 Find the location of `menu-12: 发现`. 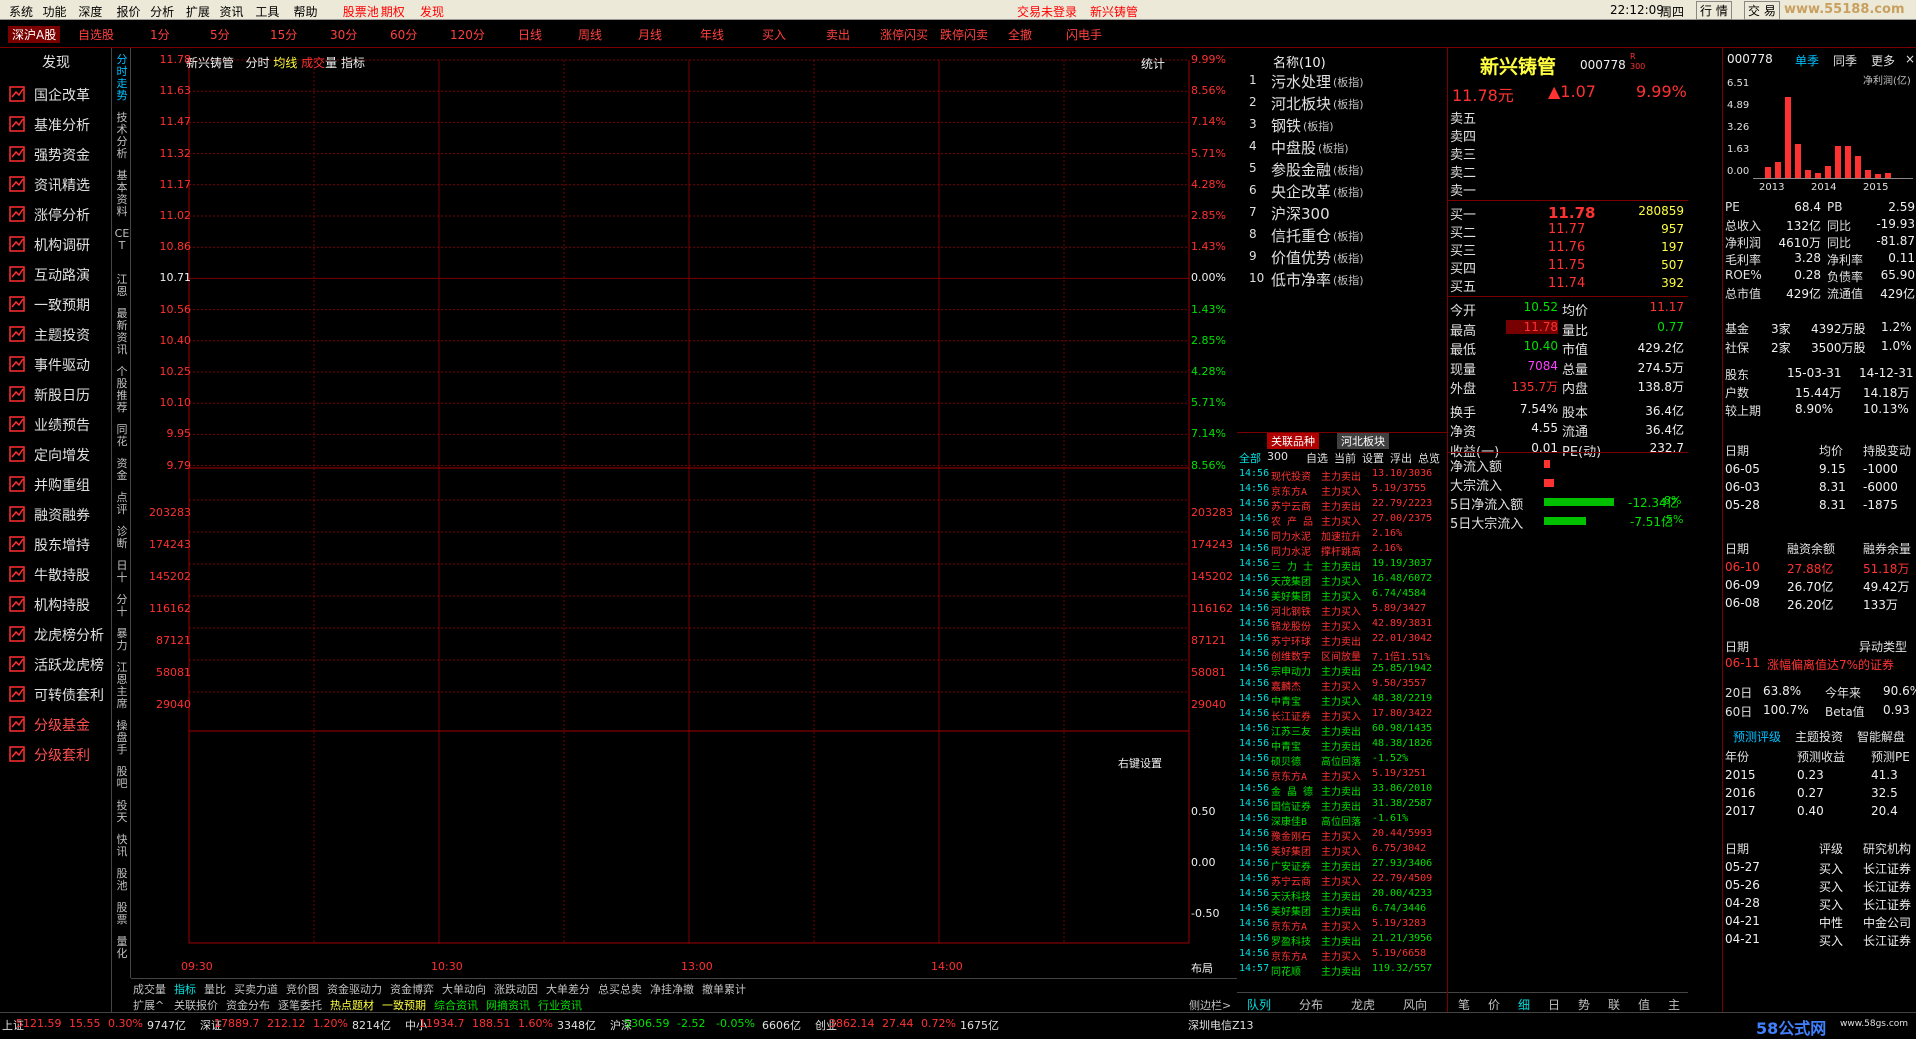

menu-12: 发现 is located at coordinates (432, 11).